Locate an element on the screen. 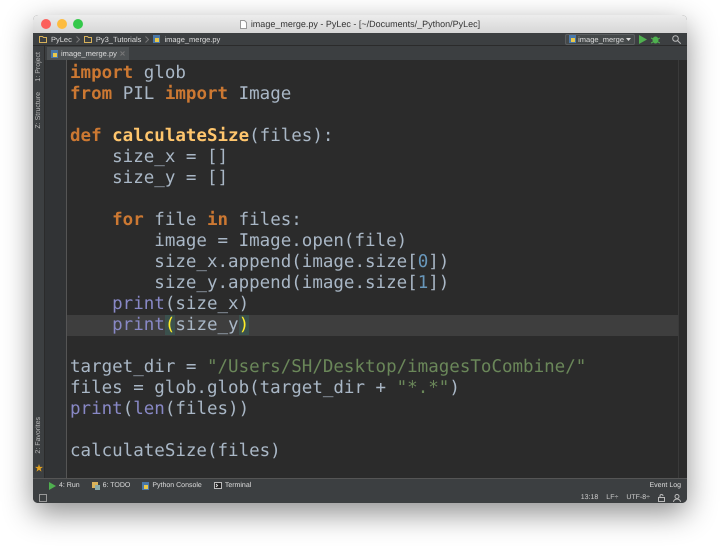 The image size is (720, 551). code-line: def calculateSize(files): is located at coordinates (201, 136).